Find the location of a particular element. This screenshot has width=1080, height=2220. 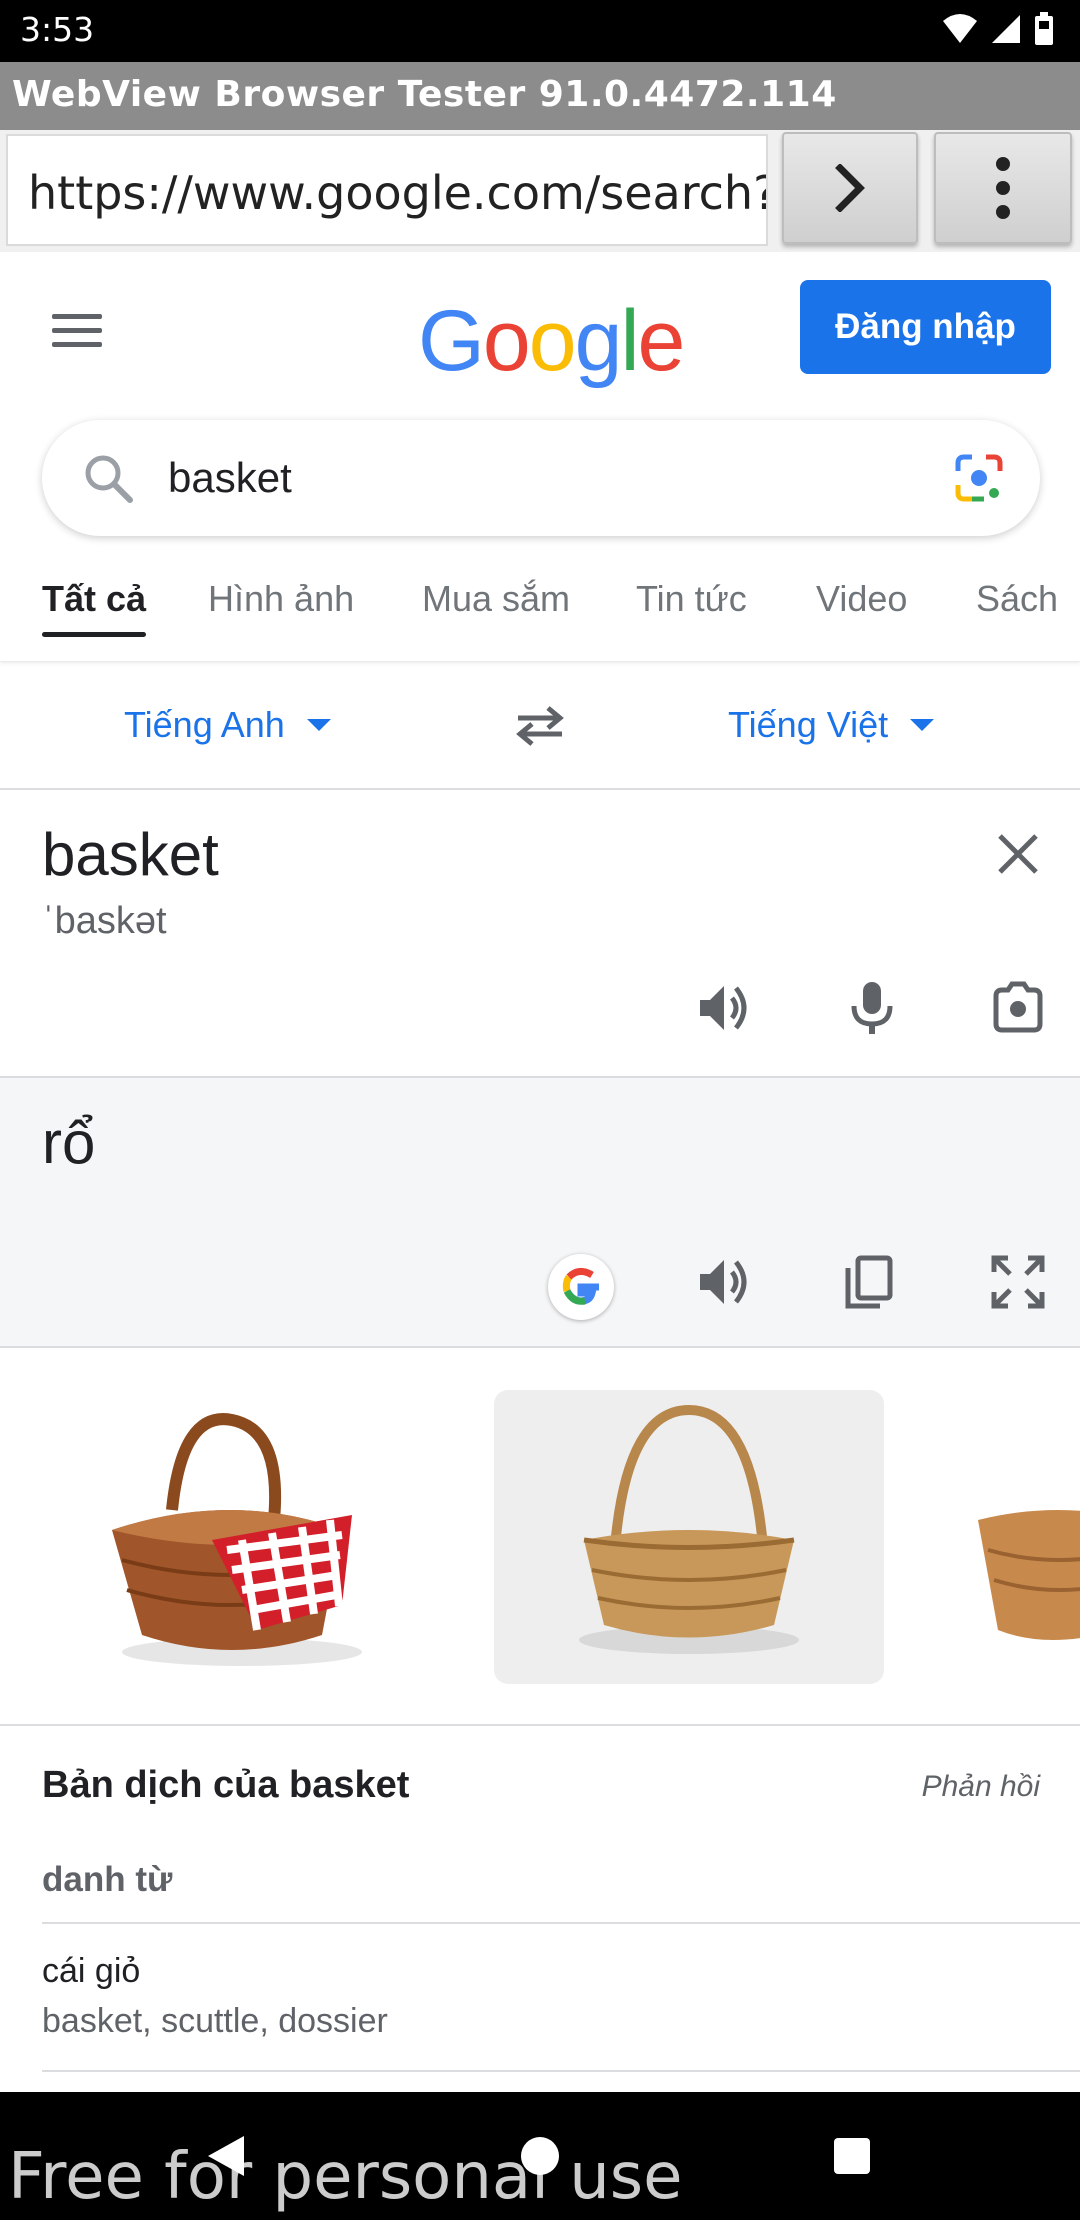

tab-books: Sách is located at coordinates (1017, 599).